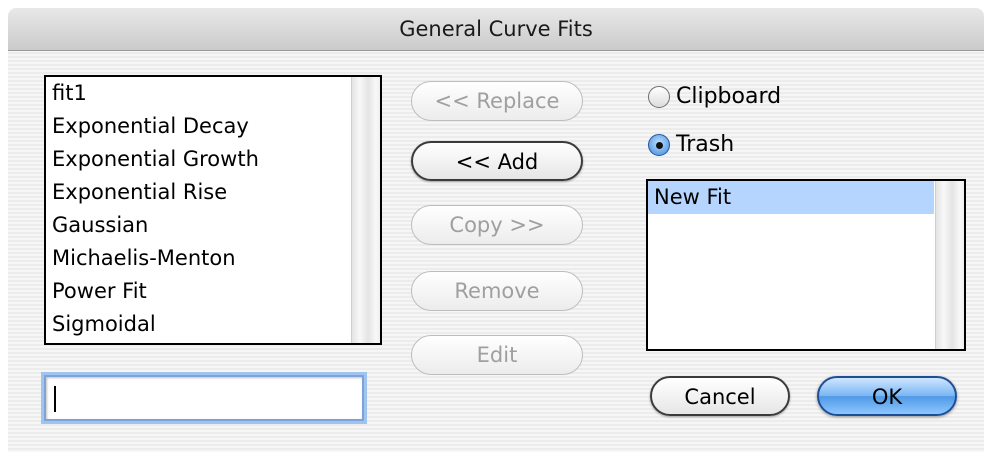 The width and height of the screenshot is (984, 452). I want to click on window-title: General Curve Fits, so click(496, 29).